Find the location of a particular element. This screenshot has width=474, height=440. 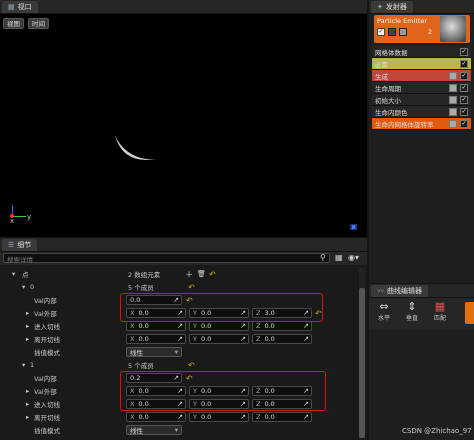

time-button: 时间 is located at coordinates (38, 23).